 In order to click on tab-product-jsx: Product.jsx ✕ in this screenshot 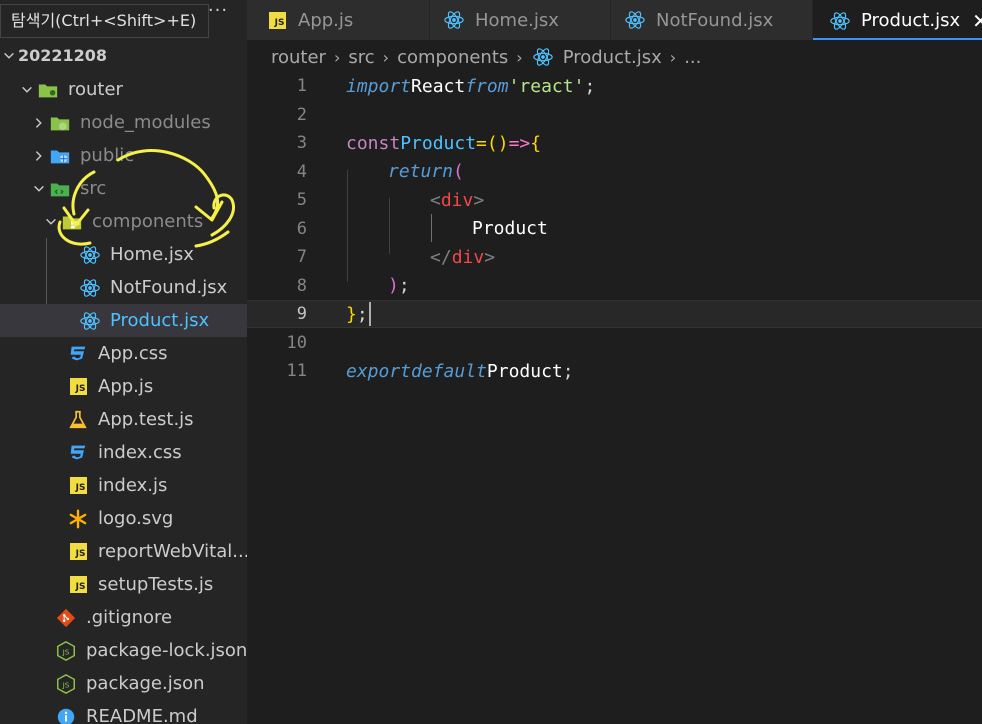, I will do `click(897, 20)`.